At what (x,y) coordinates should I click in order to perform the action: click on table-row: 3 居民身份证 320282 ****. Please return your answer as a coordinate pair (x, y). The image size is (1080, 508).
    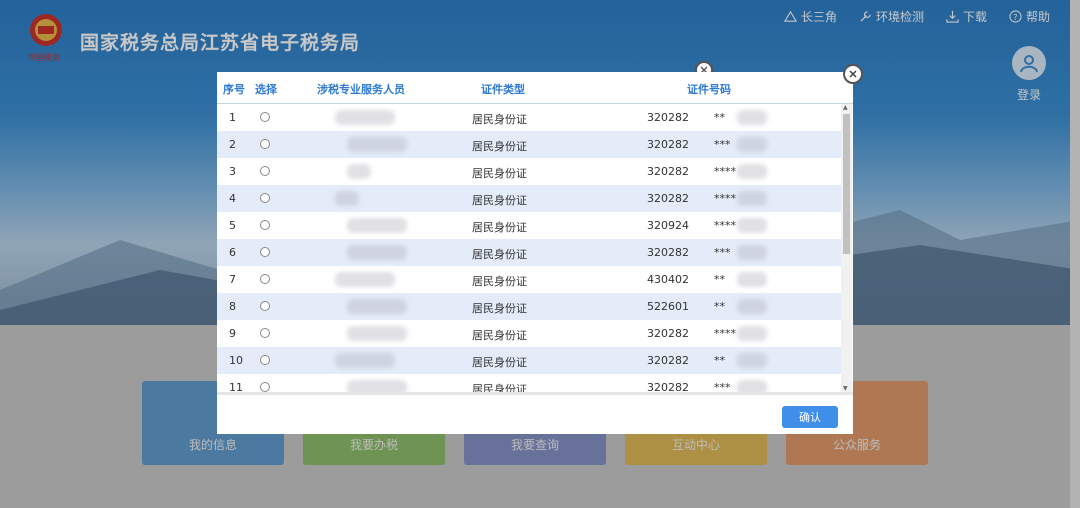
    Looking at the image, I should click on (529, 171).